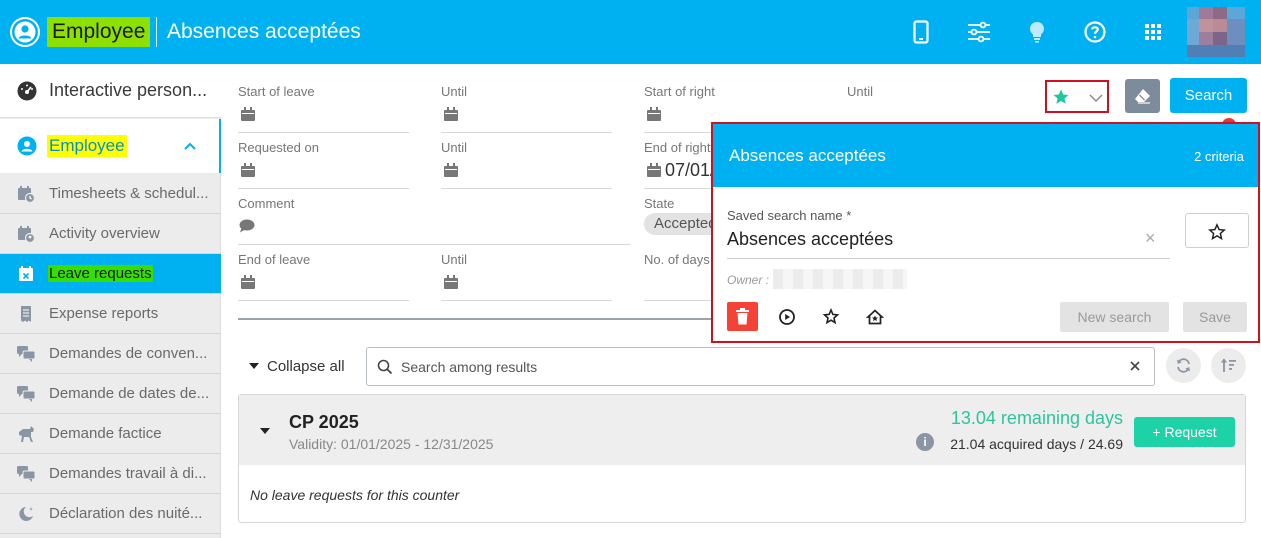 The image size is (1261, 538). Describe the element at coordinates (678, 300) in the screenshot. I see `no-of-days-field` at that location.